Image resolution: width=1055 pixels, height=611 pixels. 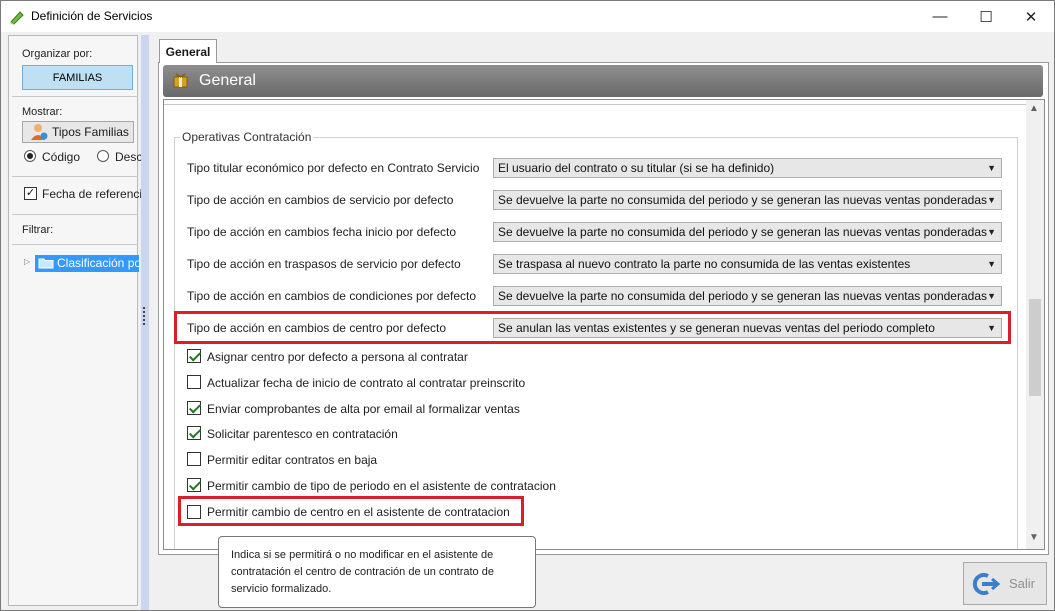 I want to click on section-header: General, so click(x=603, y=81).